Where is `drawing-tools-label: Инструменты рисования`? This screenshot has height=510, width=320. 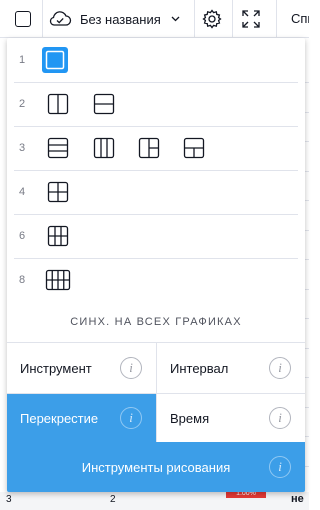 drawing-tools-label: Инструменты рисования is located at coordinates (156, 467).